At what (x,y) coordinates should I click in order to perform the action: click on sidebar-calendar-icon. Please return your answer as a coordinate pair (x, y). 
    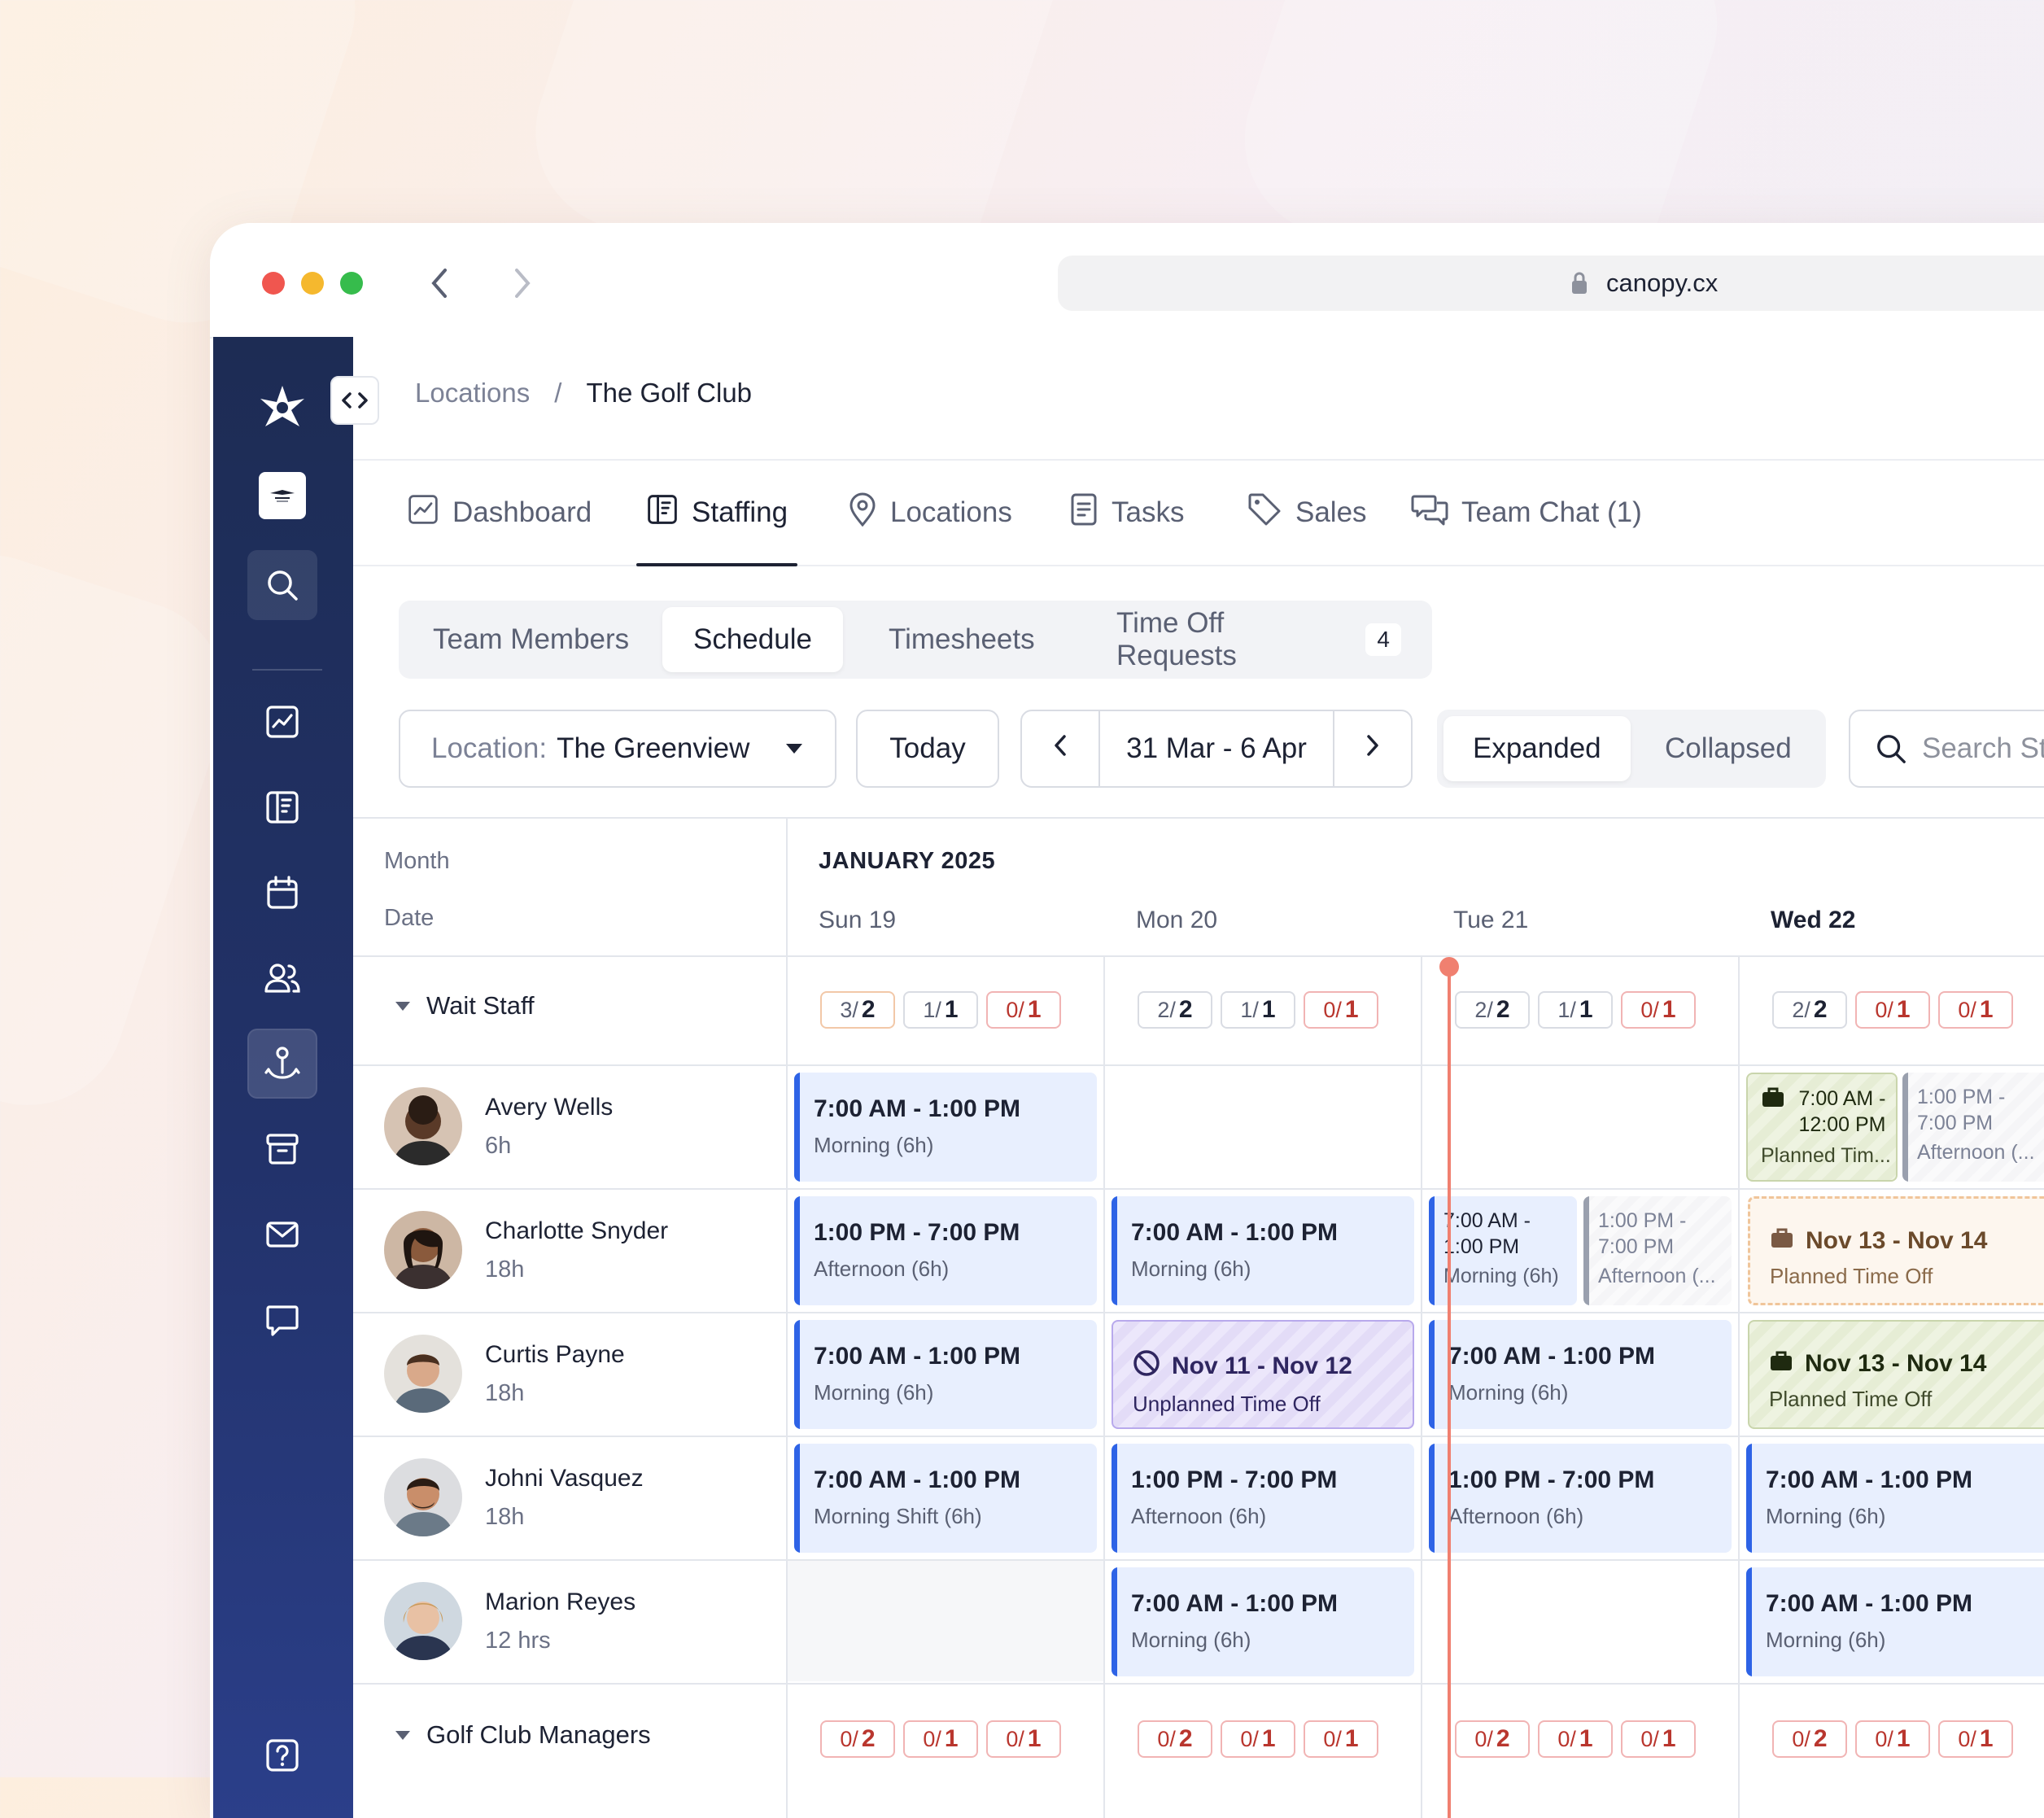
    Looking at the image, I should click on (282, 893).